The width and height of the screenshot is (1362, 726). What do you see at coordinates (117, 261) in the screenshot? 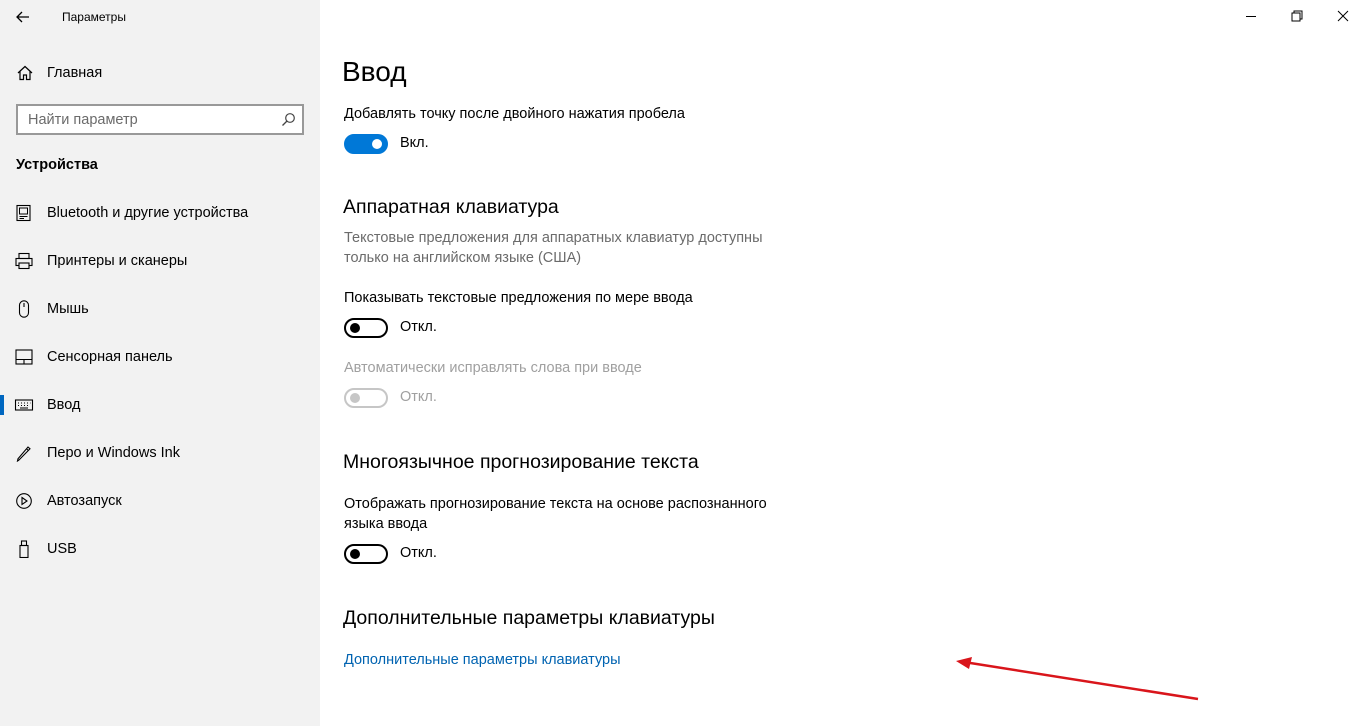
I see `sidebar-item-label: Принтеры и сканеры` at bounding box center [117, 261].